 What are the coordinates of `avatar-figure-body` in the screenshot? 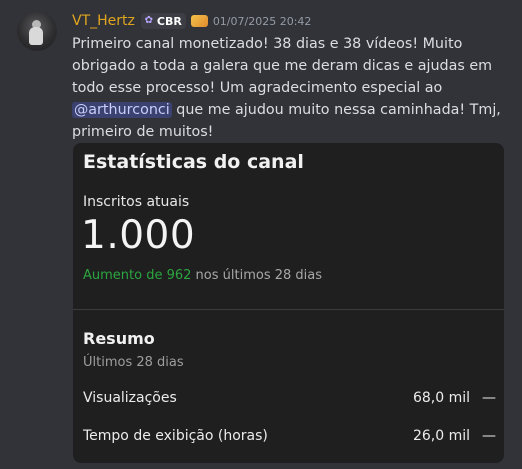 It's located at (36, 36).